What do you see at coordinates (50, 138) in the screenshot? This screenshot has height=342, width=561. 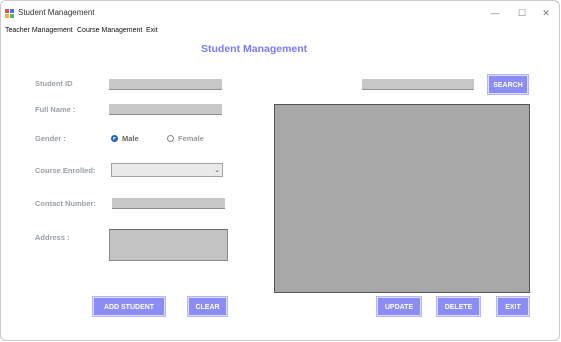 I see `gender-label: Gender :` at bounding box center [50, 138].